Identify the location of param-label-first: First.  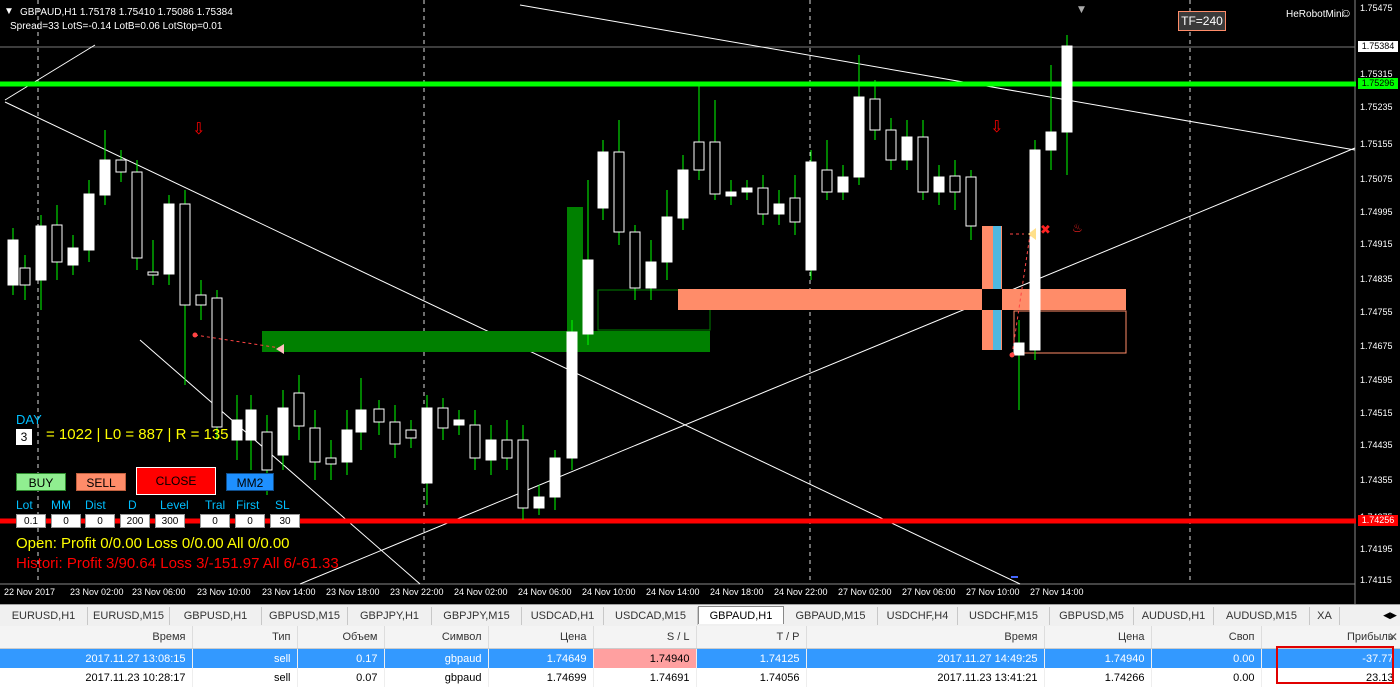
(248, 505).